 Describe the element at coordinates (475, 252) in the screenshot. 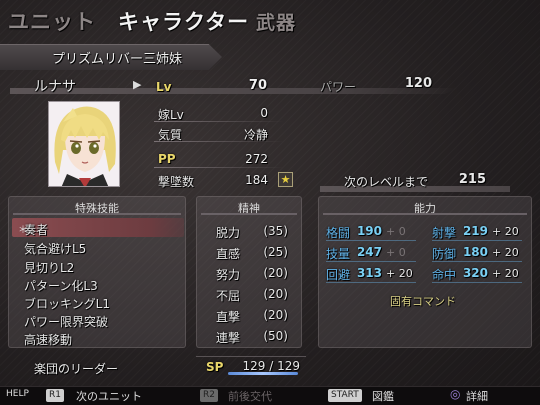

I see `ability-value: 180` at that location.